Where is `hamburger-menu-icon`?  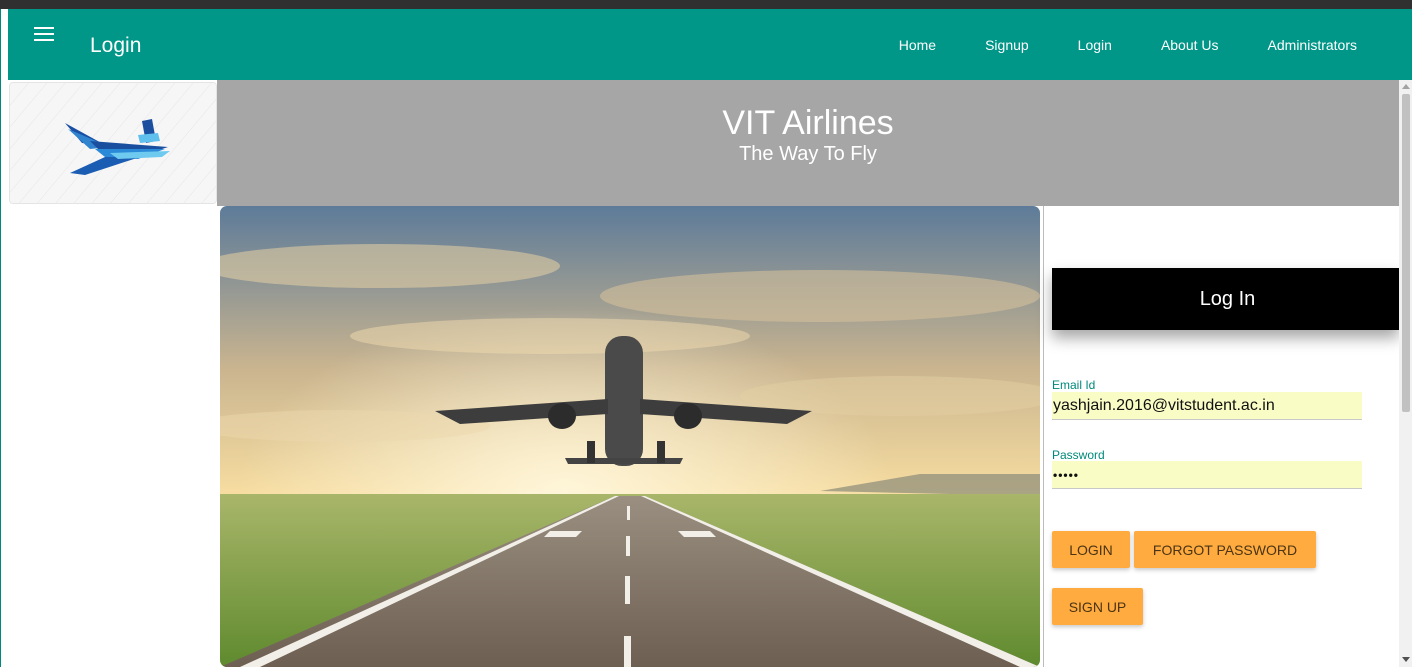
hamburger-menu-icon is located at coordinates (44, 35).